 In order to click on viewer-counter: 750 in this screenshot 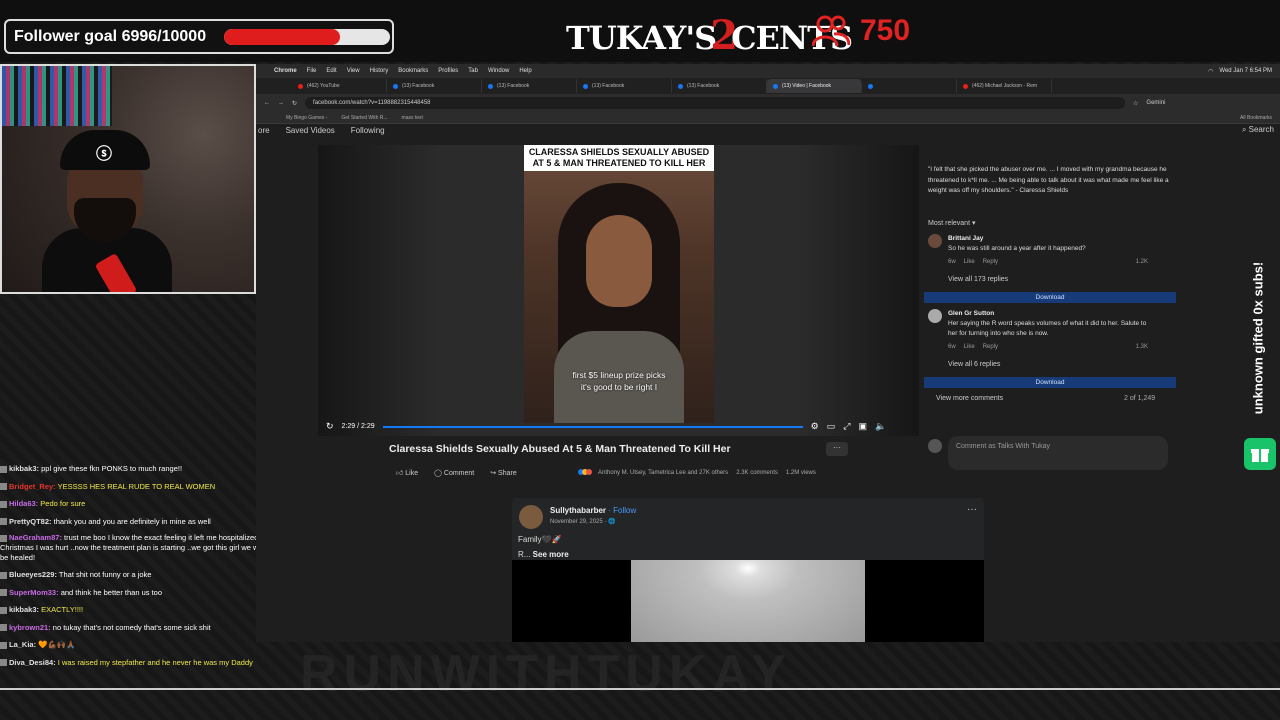, I will do `click(861, 31)`.